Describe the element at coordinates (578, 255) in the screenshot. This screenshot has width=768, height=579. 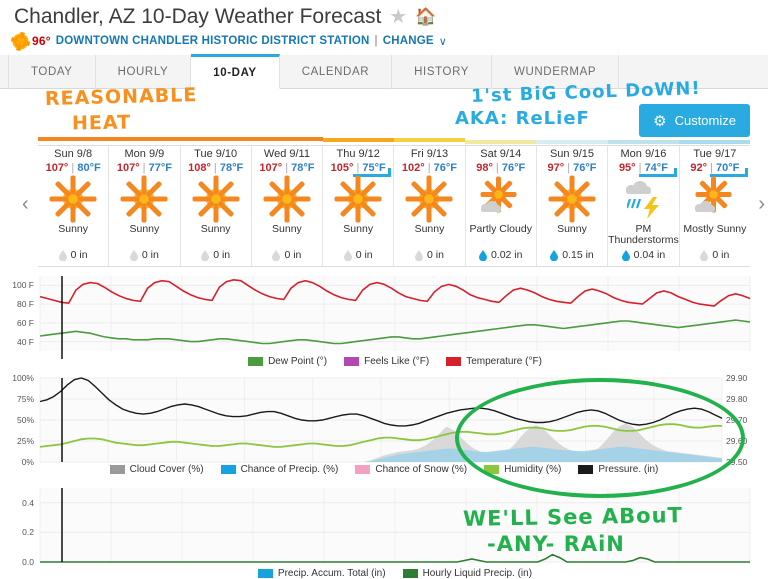
I see `forecast-precip-value: 0.15 in` at that location.